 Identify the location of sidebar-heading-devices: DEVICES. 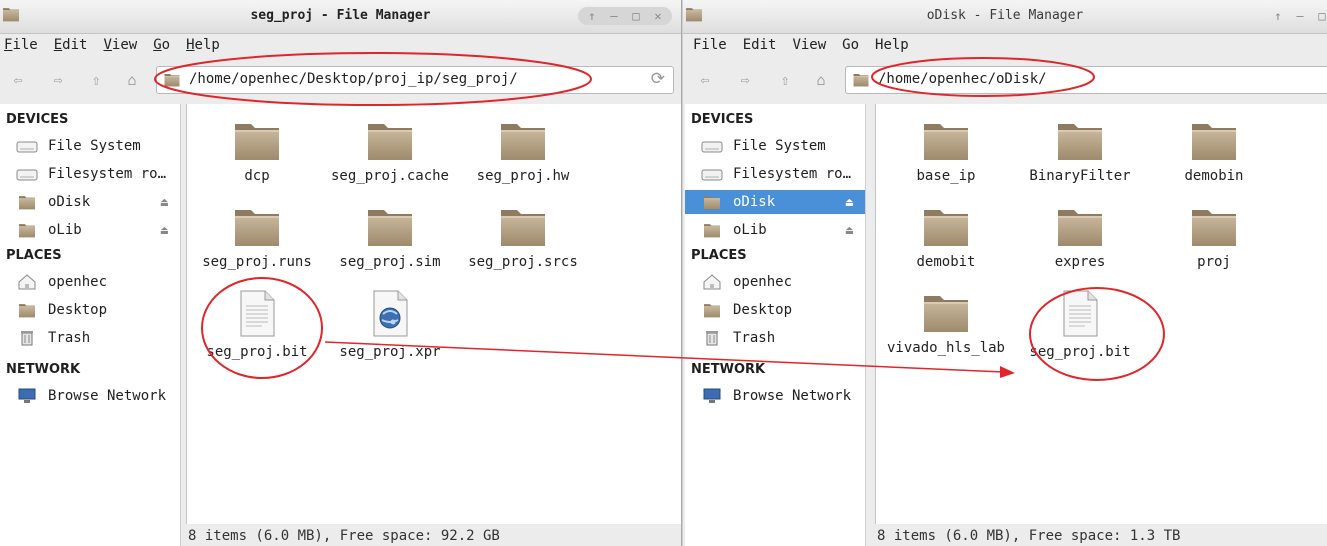
(37, 119).